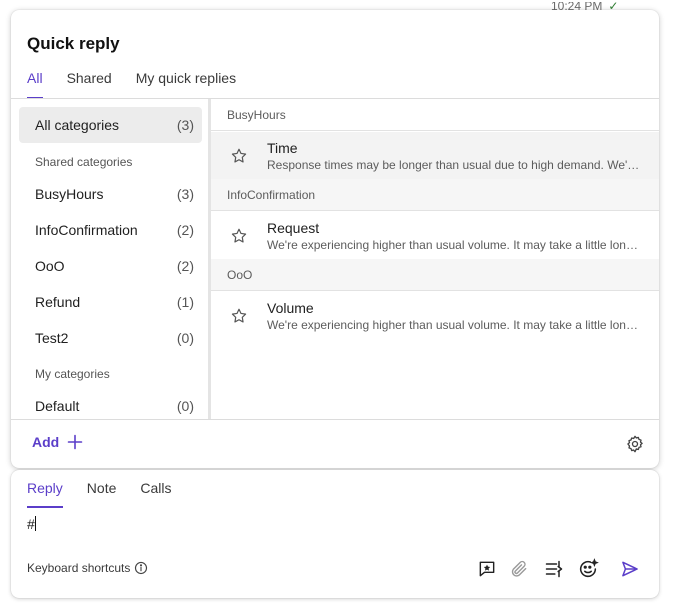  Describe the element at coordinates (102, 494) in the screenshot. I see `tab-note: Note` at that location.